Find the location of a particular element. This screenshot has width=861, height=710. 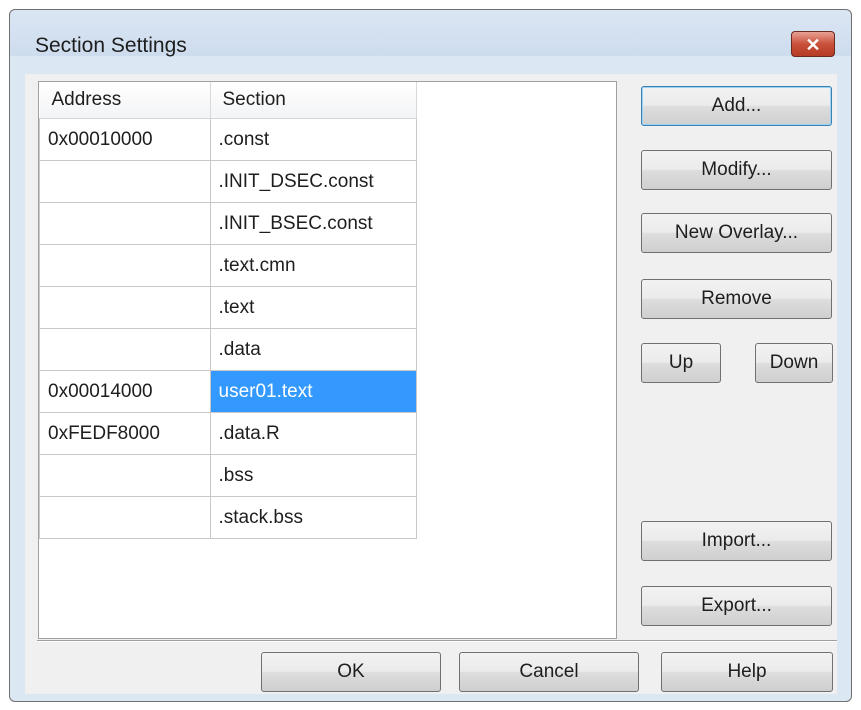

remove-button: Remove is located at coordinates (736, 299).